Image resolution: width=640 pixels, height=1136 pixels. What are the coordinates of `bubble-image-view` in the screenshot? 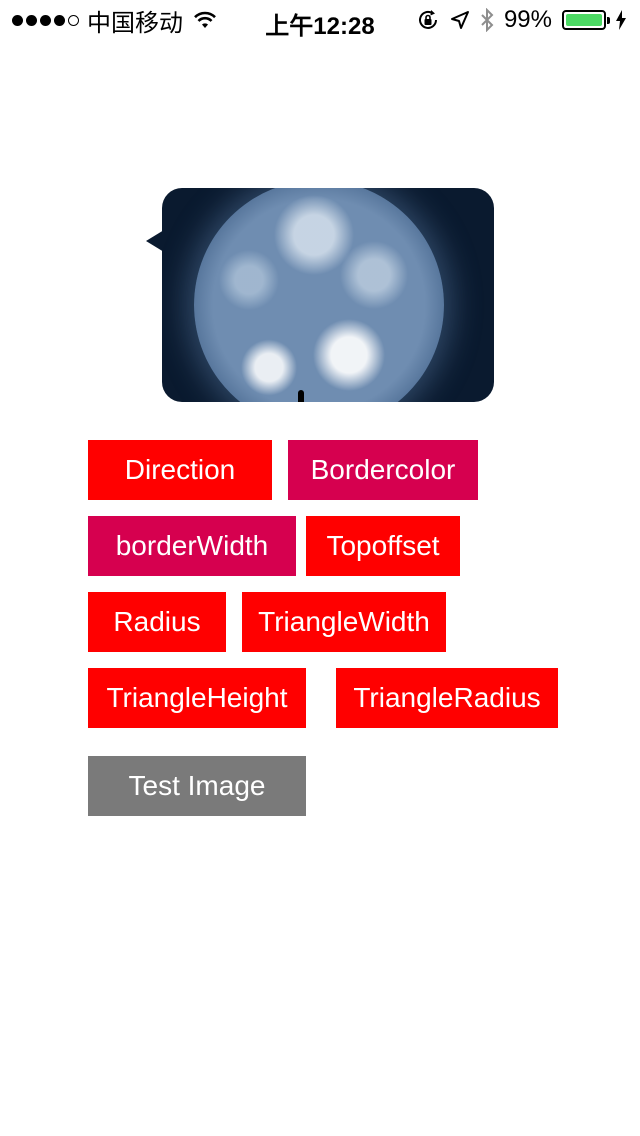 It's located at (328, 295).